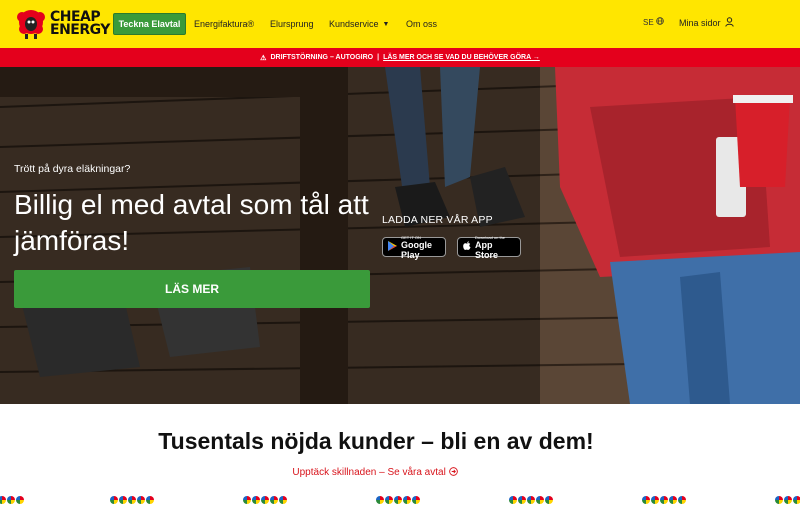 The image size is (800, 507). What do you see at coordinates (659, 22) in the screenshot?
I see `globe-icon` at bounding box center [659, 22].